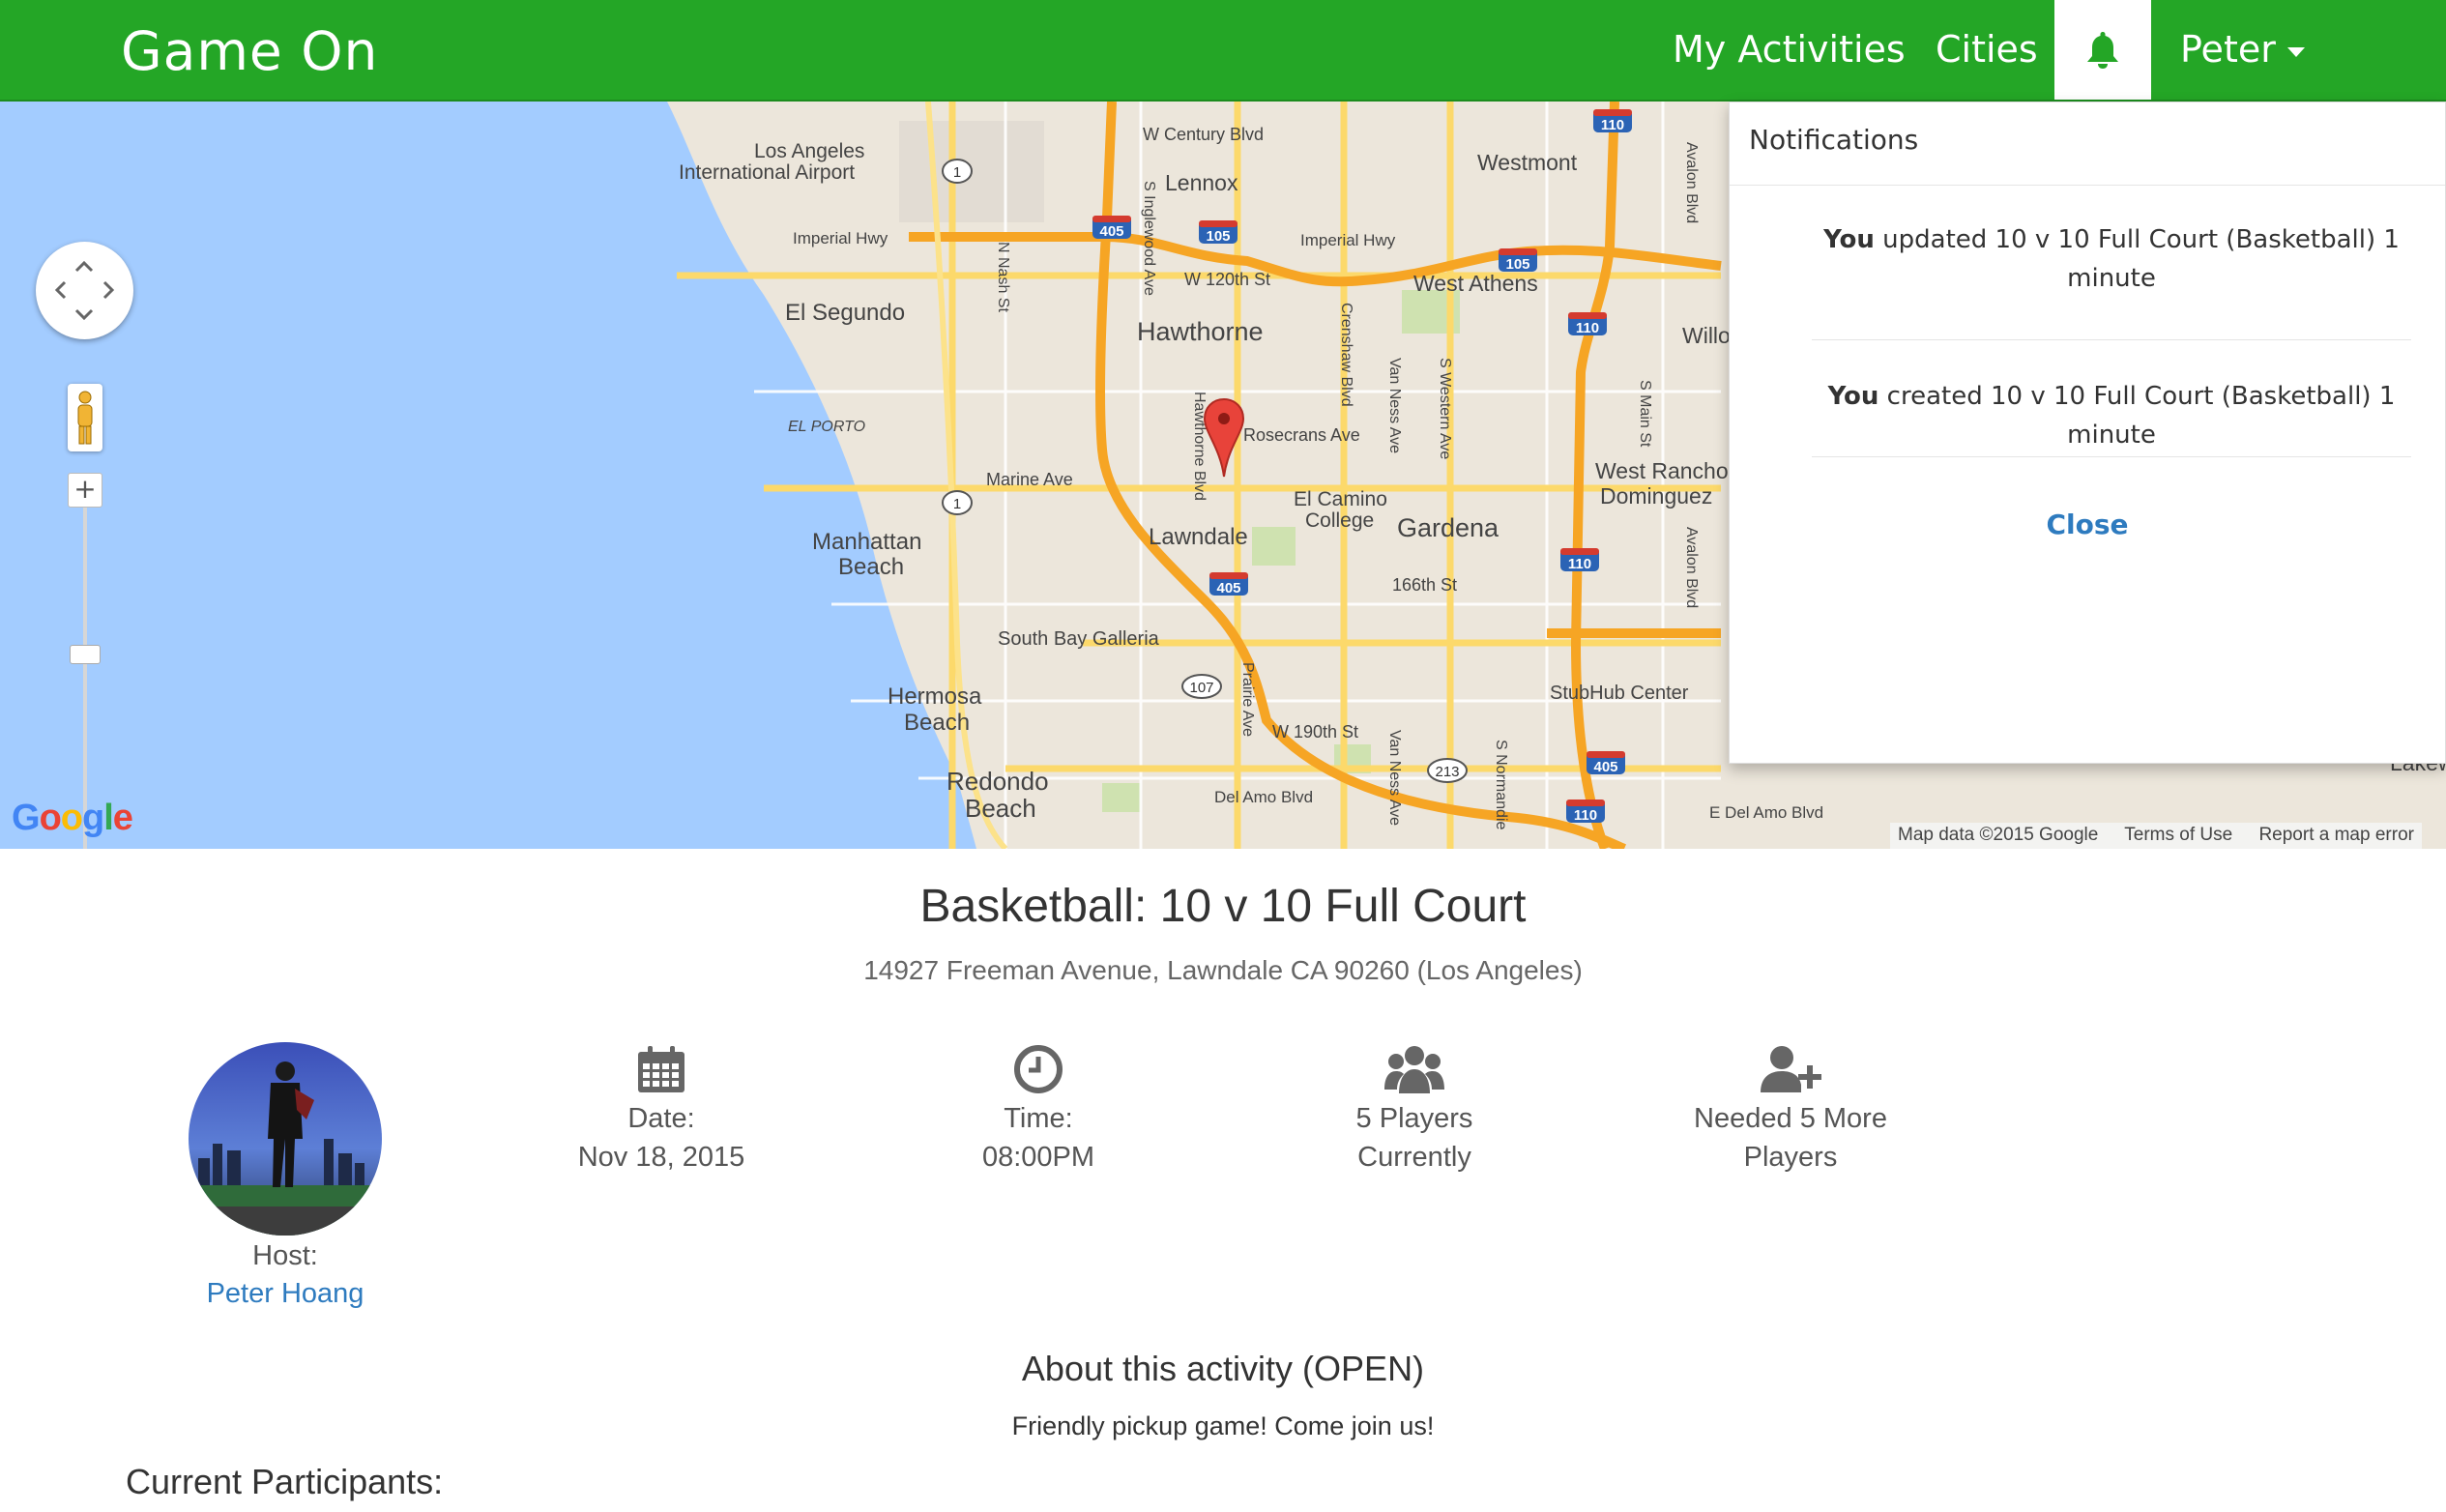  I want to click on map-label: Willo, so click(1706, 335).